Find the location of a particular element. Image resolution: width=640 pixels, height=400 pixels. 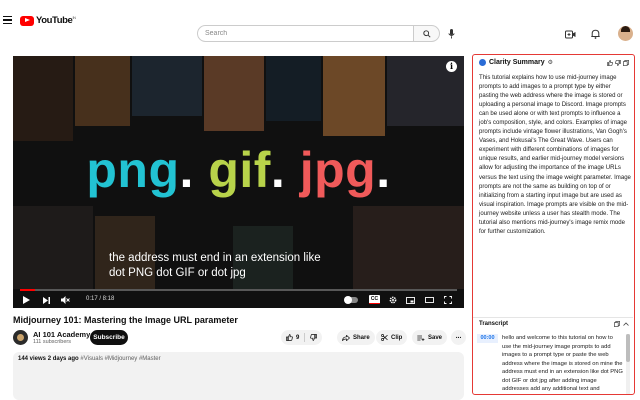

like-count: 9 is located at coordinates (298, 337).